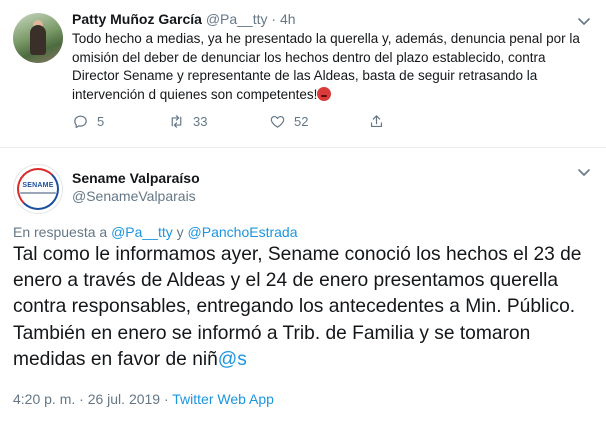 This screenshot has width=606, height=427. What do you see at coordinates (277, 121) in the screenshot?
I see `heart-icon` at bounding box center [277, 121].